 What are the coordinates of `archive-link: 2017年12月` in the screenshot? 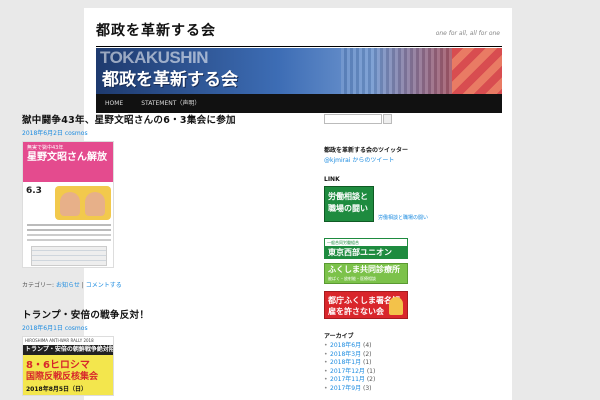 It's located at (347, 371).